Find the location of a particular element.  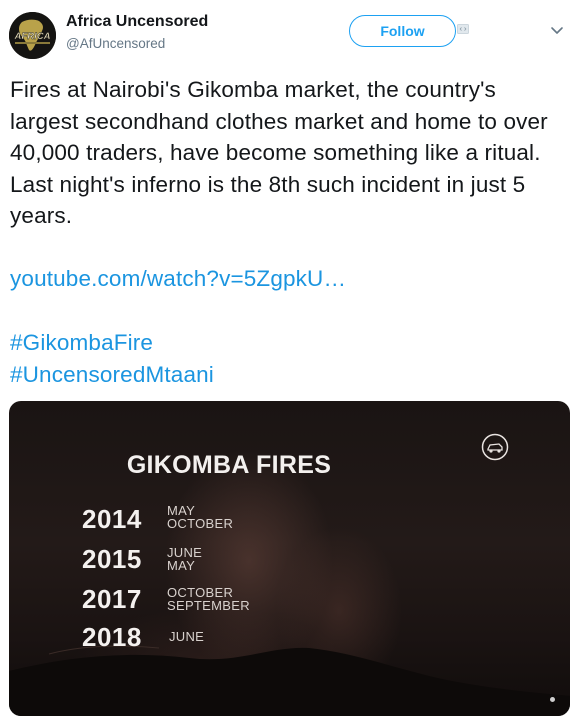

year-2014: 2014 is located at coordinates (112, 519).